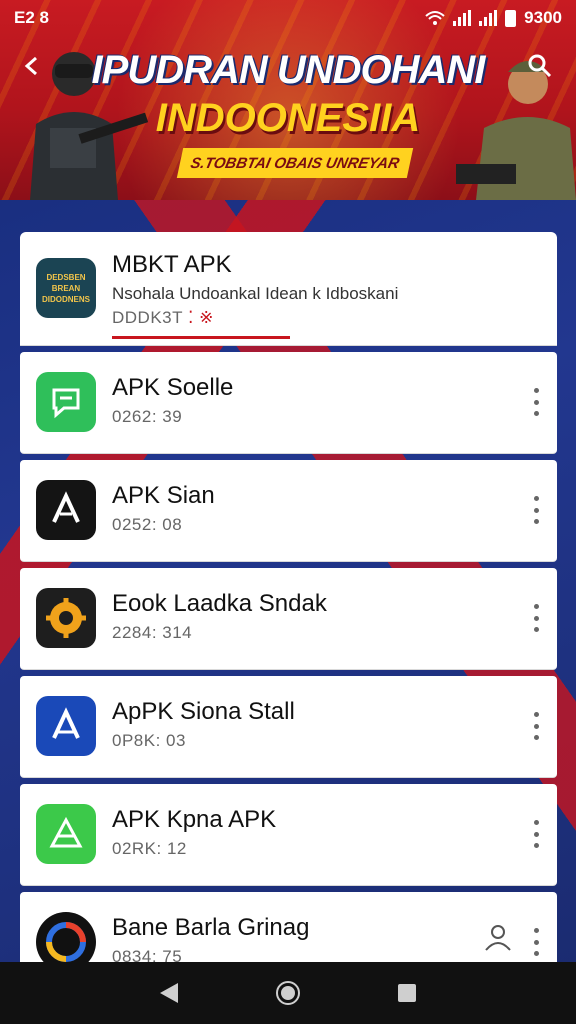  I want to click on banner-subtitle: INDOONESIIA, so click(288, 118).